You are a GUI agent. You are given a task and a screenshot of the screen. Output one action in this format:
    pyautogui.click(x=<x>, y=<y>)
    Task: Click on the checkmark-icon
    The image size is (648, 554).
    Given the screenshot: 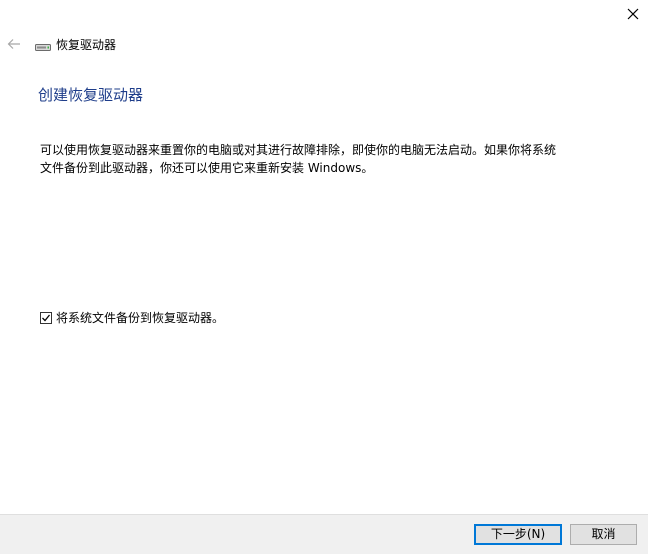 What is the action you would take?
    pyautogui.click(x=46, y=318)
    